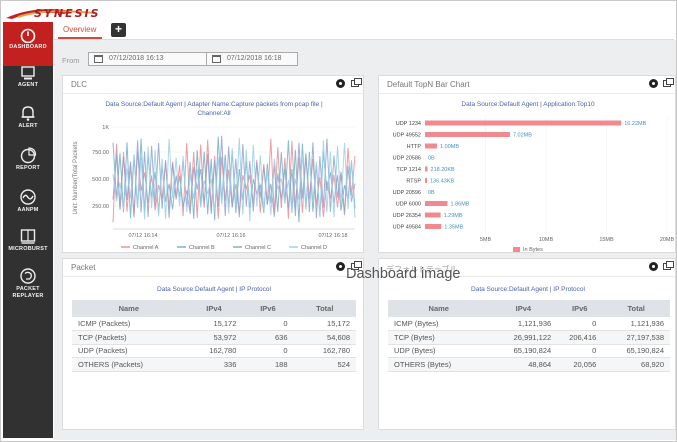 This screenshot has height=442, width=677. What do you see at coordinates (230, 236) in the screenshot?
I see `x-tick-label: 07/12 16:16` at bounding box center [230, 236].